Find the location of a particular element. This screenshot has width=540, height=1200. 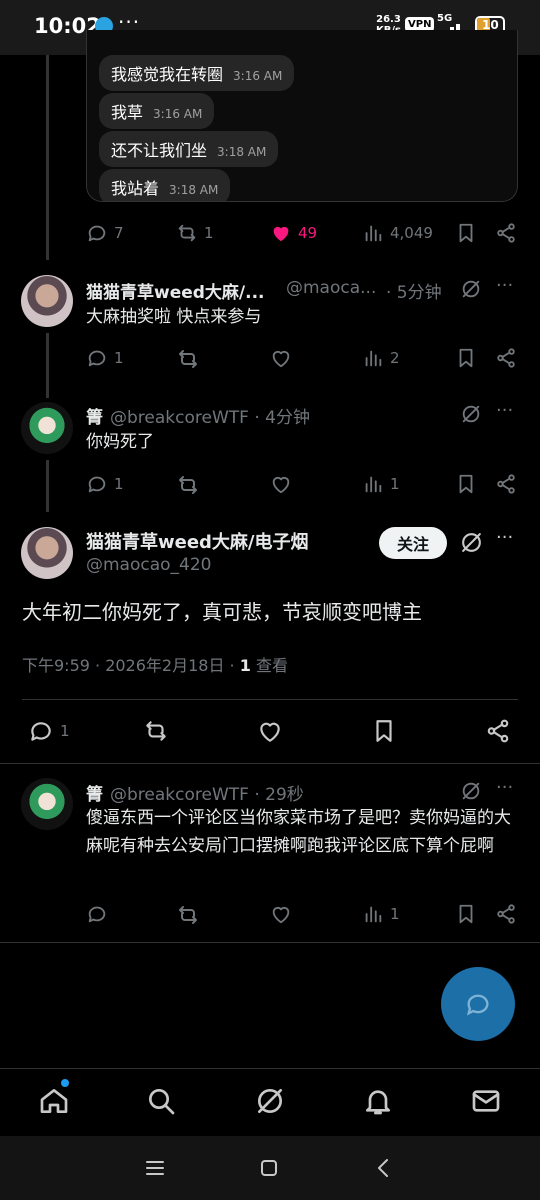

post-time: · 5分钟 is located at coordinates (414, 293).